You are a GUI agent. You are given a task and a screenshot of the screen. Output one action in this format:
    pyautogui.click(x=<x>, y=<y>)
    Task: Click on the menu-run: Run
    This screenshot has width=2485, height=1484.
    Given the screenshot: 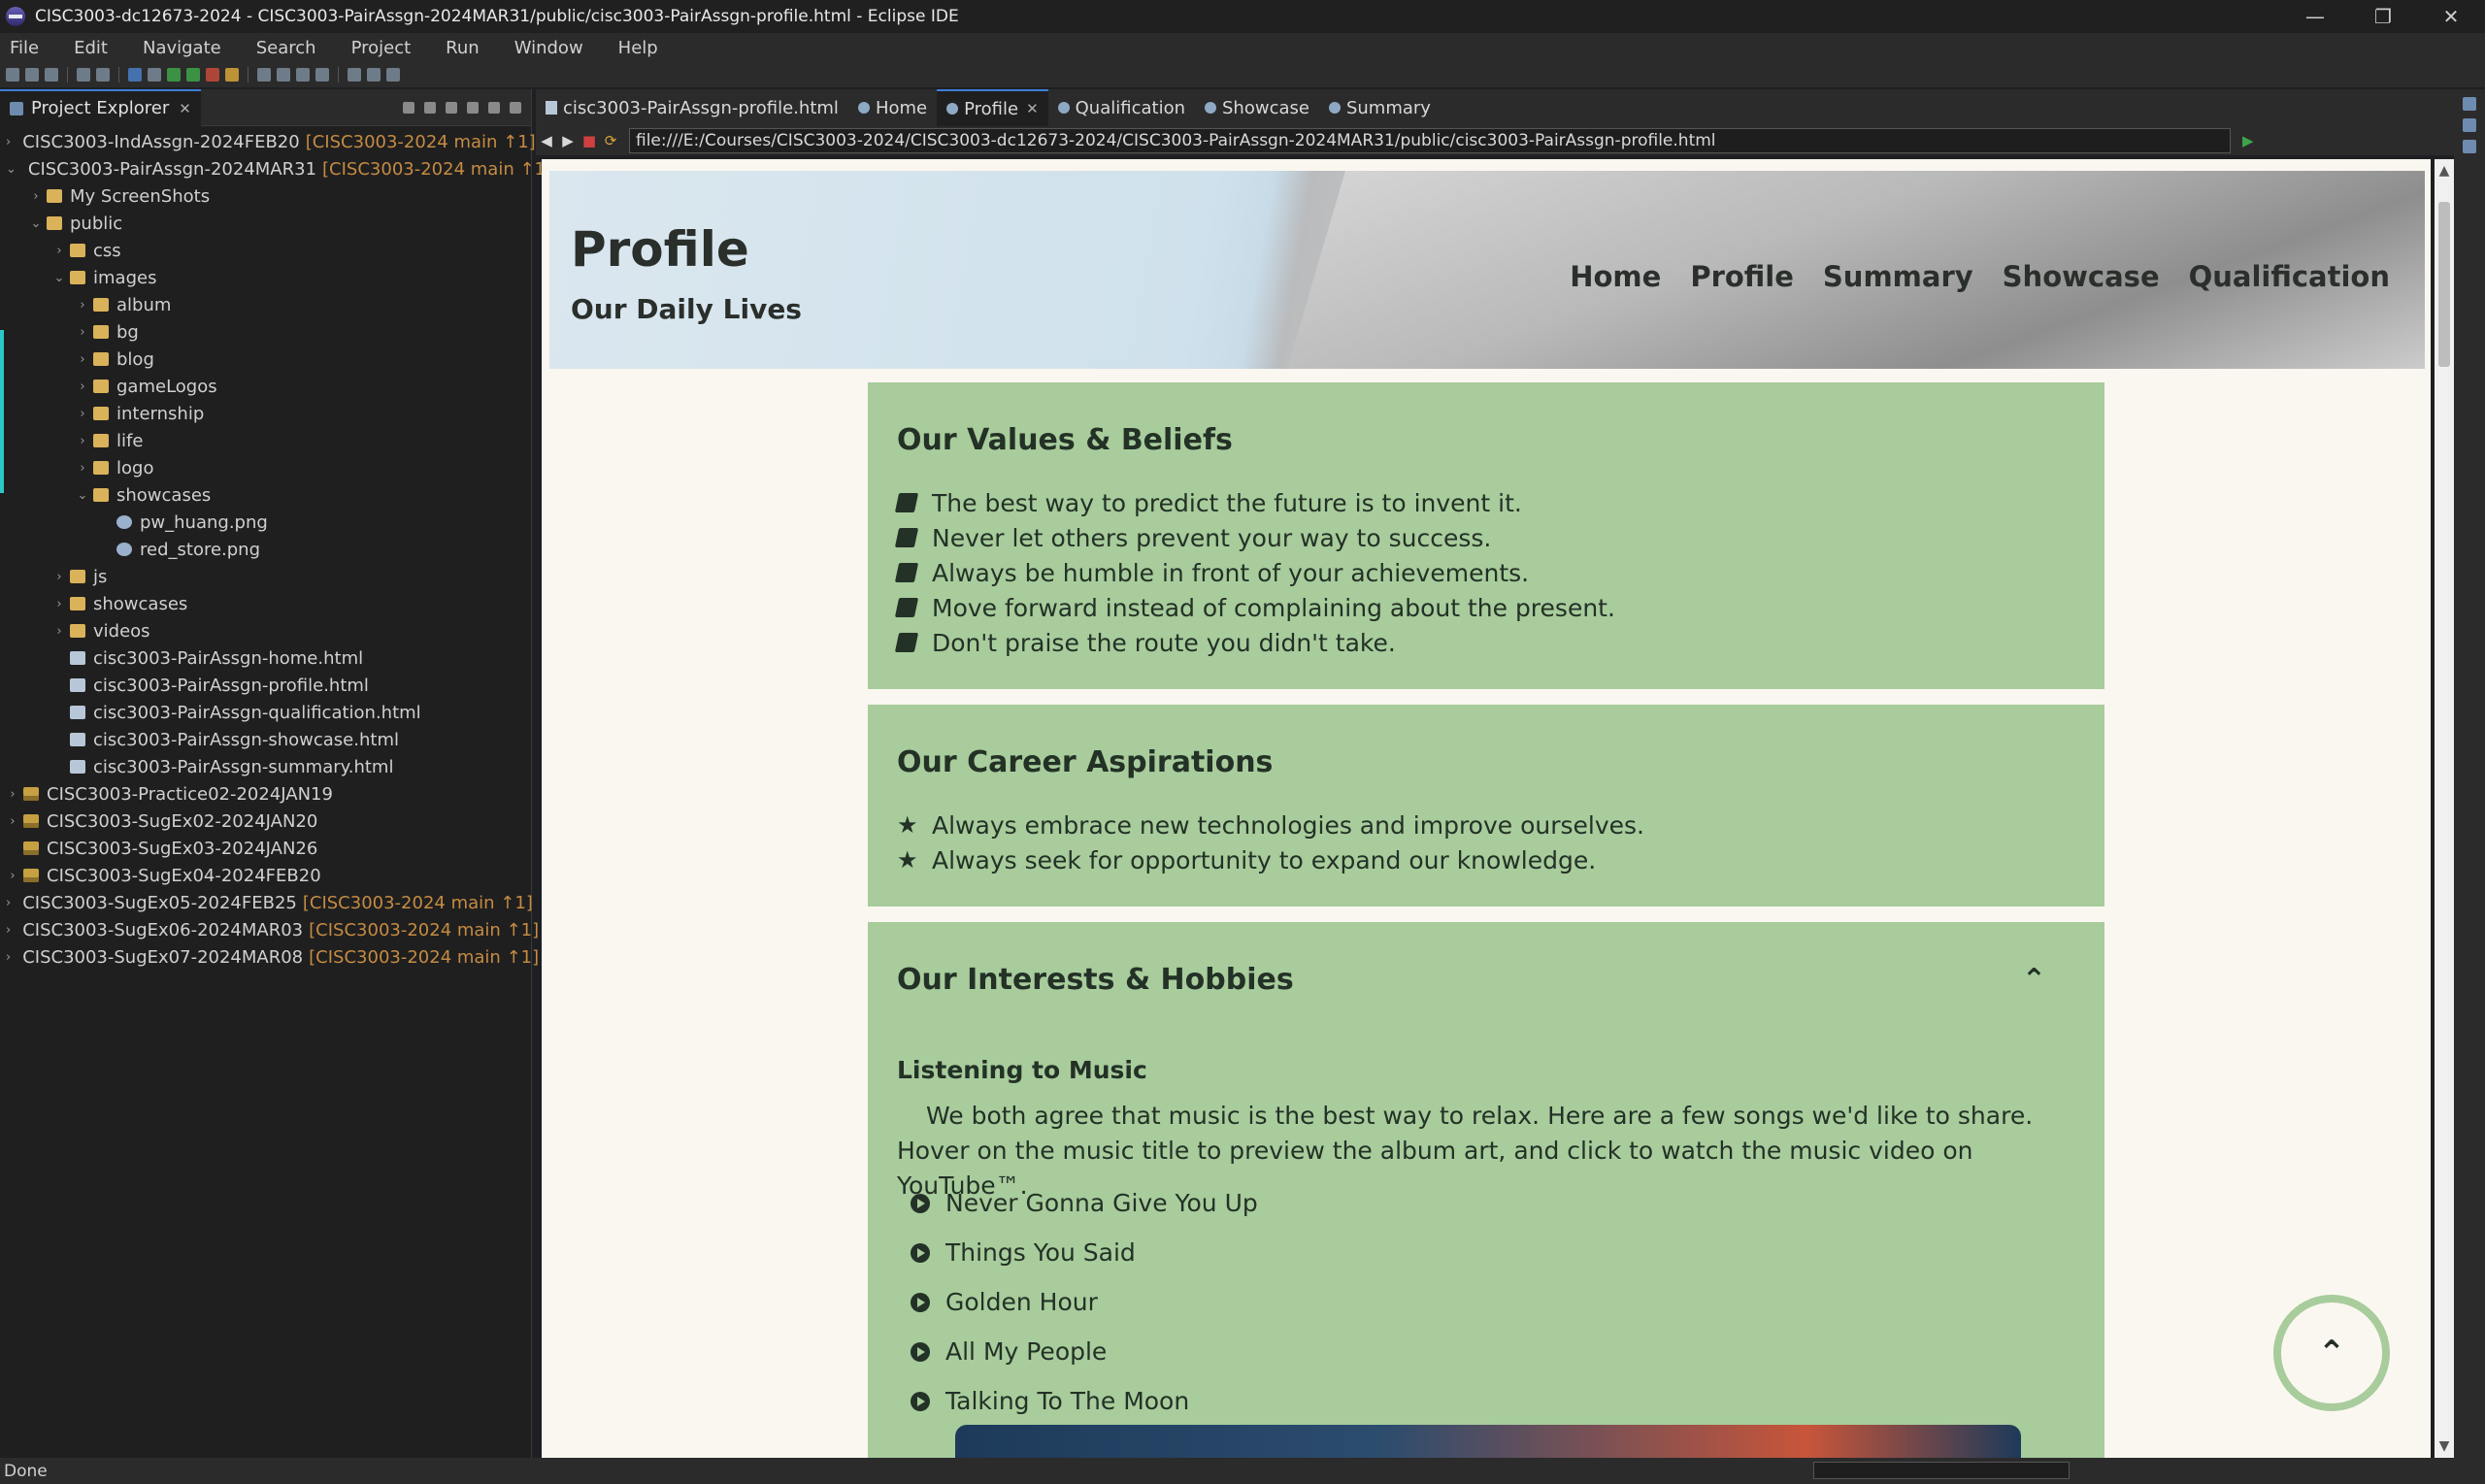 What is the action you would take?
    pyautogui.click(x=463, y=48)
    